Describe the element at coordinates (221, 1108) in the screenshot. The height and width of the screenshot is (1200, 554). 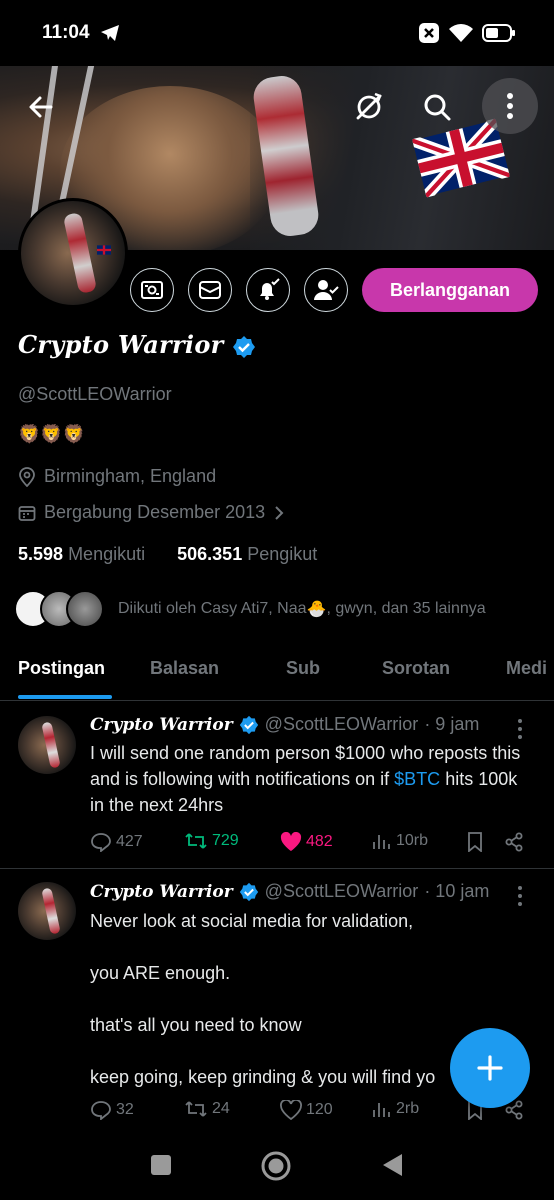
I see `repost-count: 24` at that location.